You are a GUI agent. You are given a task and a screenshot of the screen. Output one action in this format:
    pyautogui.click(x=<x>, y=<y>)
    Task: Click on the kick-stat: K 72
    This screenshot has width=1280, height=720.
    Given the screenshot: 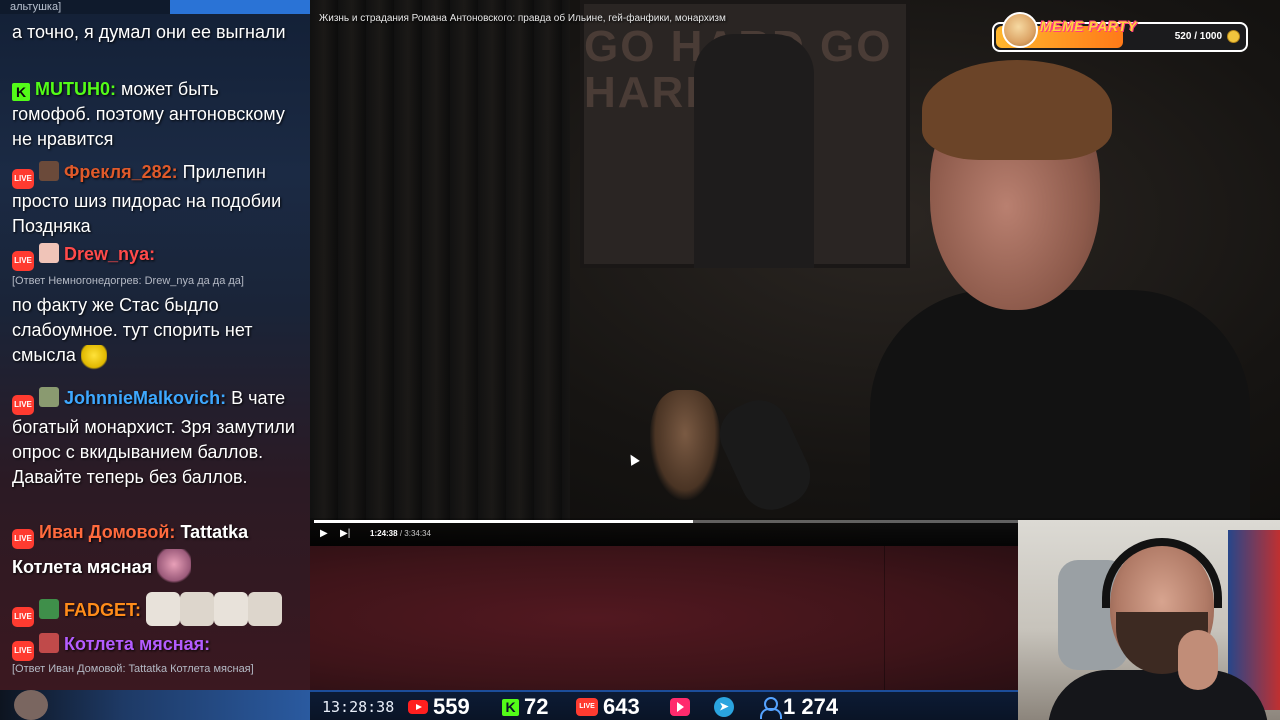 What is the action you would take?
    pyautogui.click(x=525, y=707)
    